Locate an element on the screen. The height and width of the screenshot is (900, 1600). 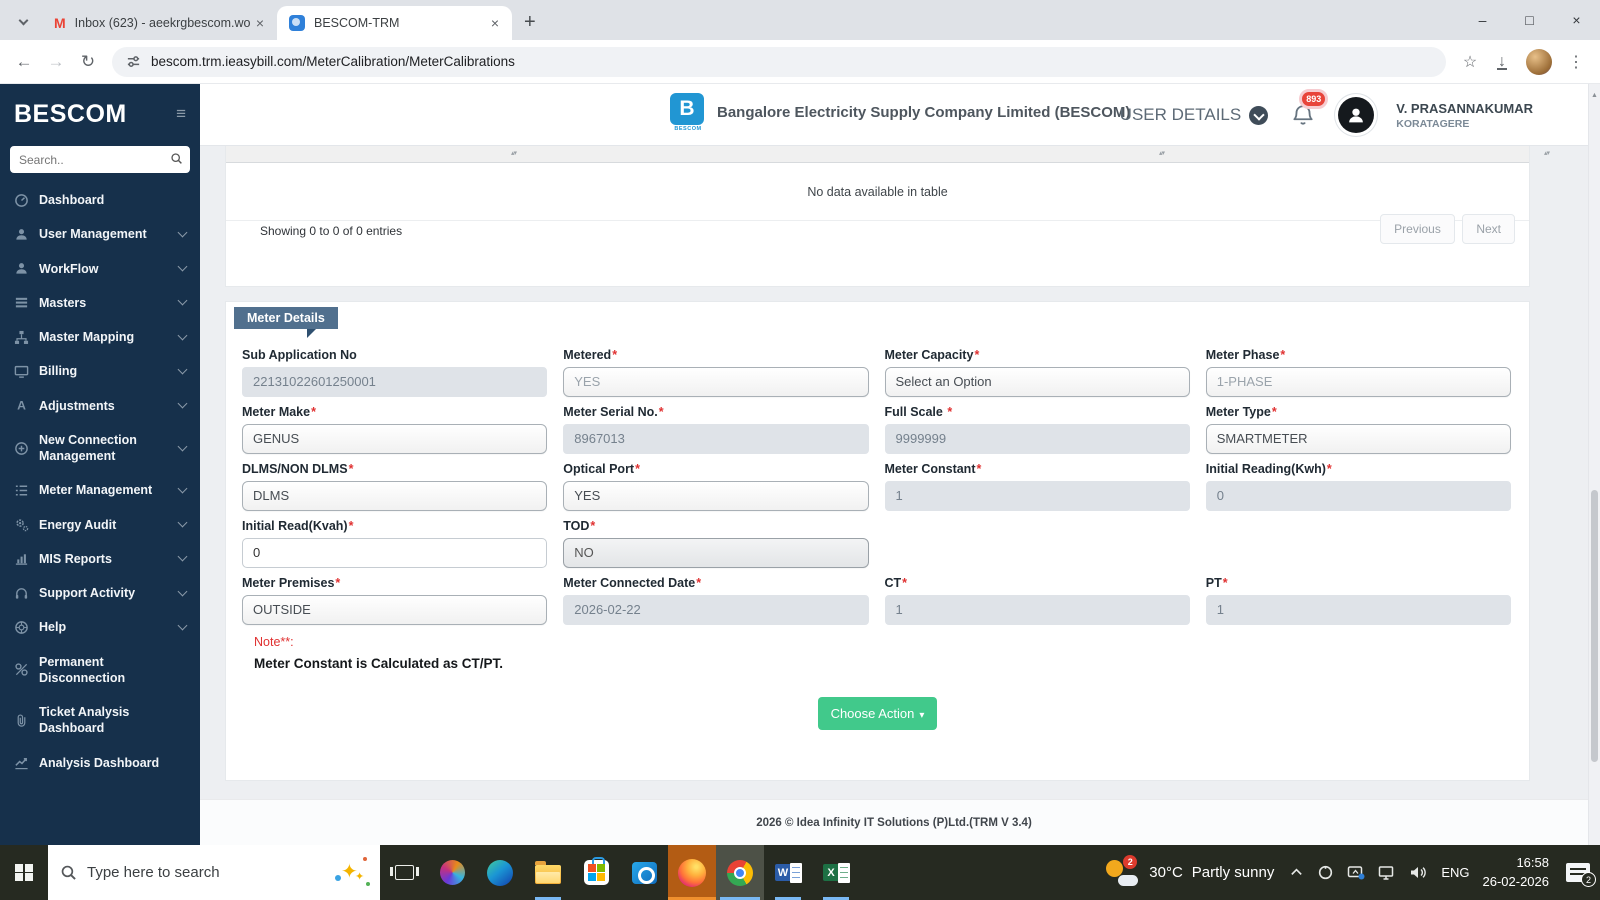
outlook-icon is located at coordinates (644, 872).